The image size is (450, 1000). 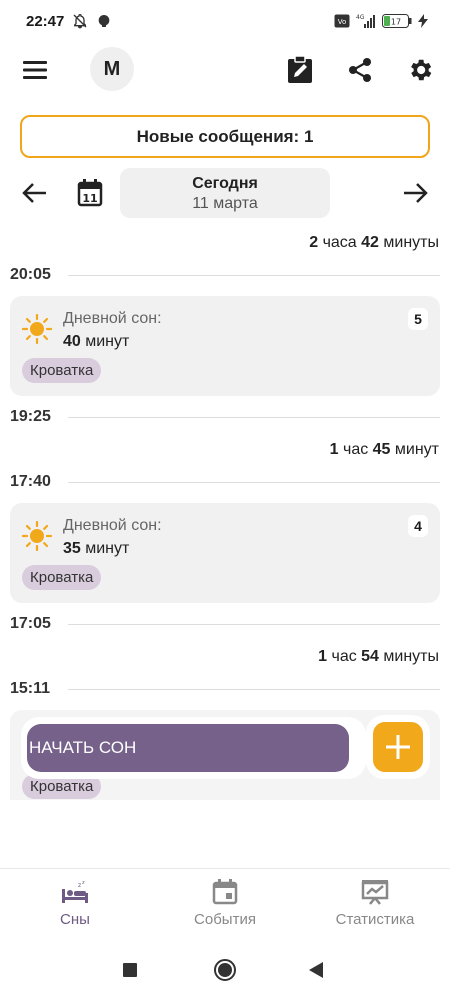 I want to click on sleep-number-badge: 5, so click(x=418, y=319).